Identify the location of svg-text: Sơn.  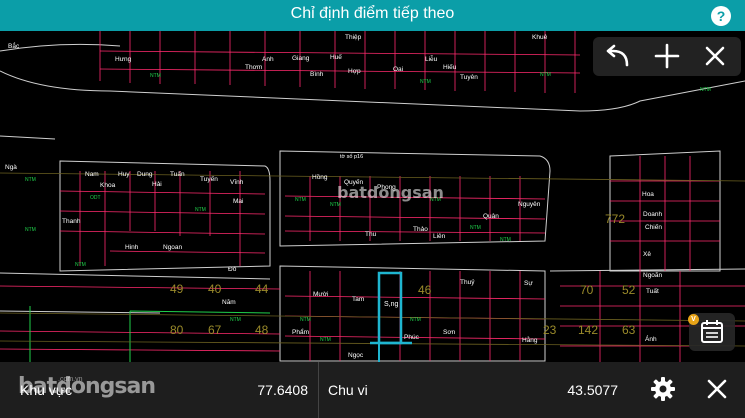
(449, 332).